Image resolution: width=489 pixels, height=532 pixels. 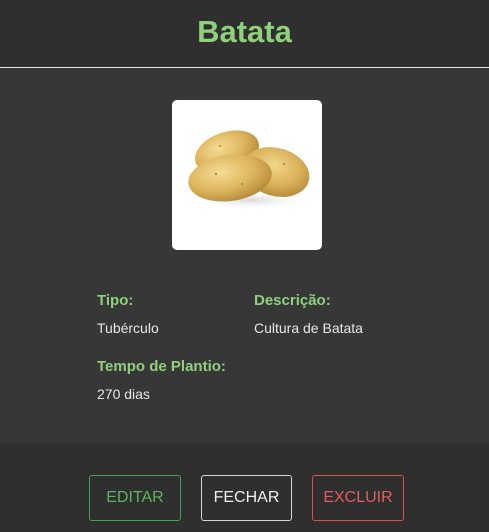 I want to click on tipo-value: Tubérculo, so click(x=128, y=328).